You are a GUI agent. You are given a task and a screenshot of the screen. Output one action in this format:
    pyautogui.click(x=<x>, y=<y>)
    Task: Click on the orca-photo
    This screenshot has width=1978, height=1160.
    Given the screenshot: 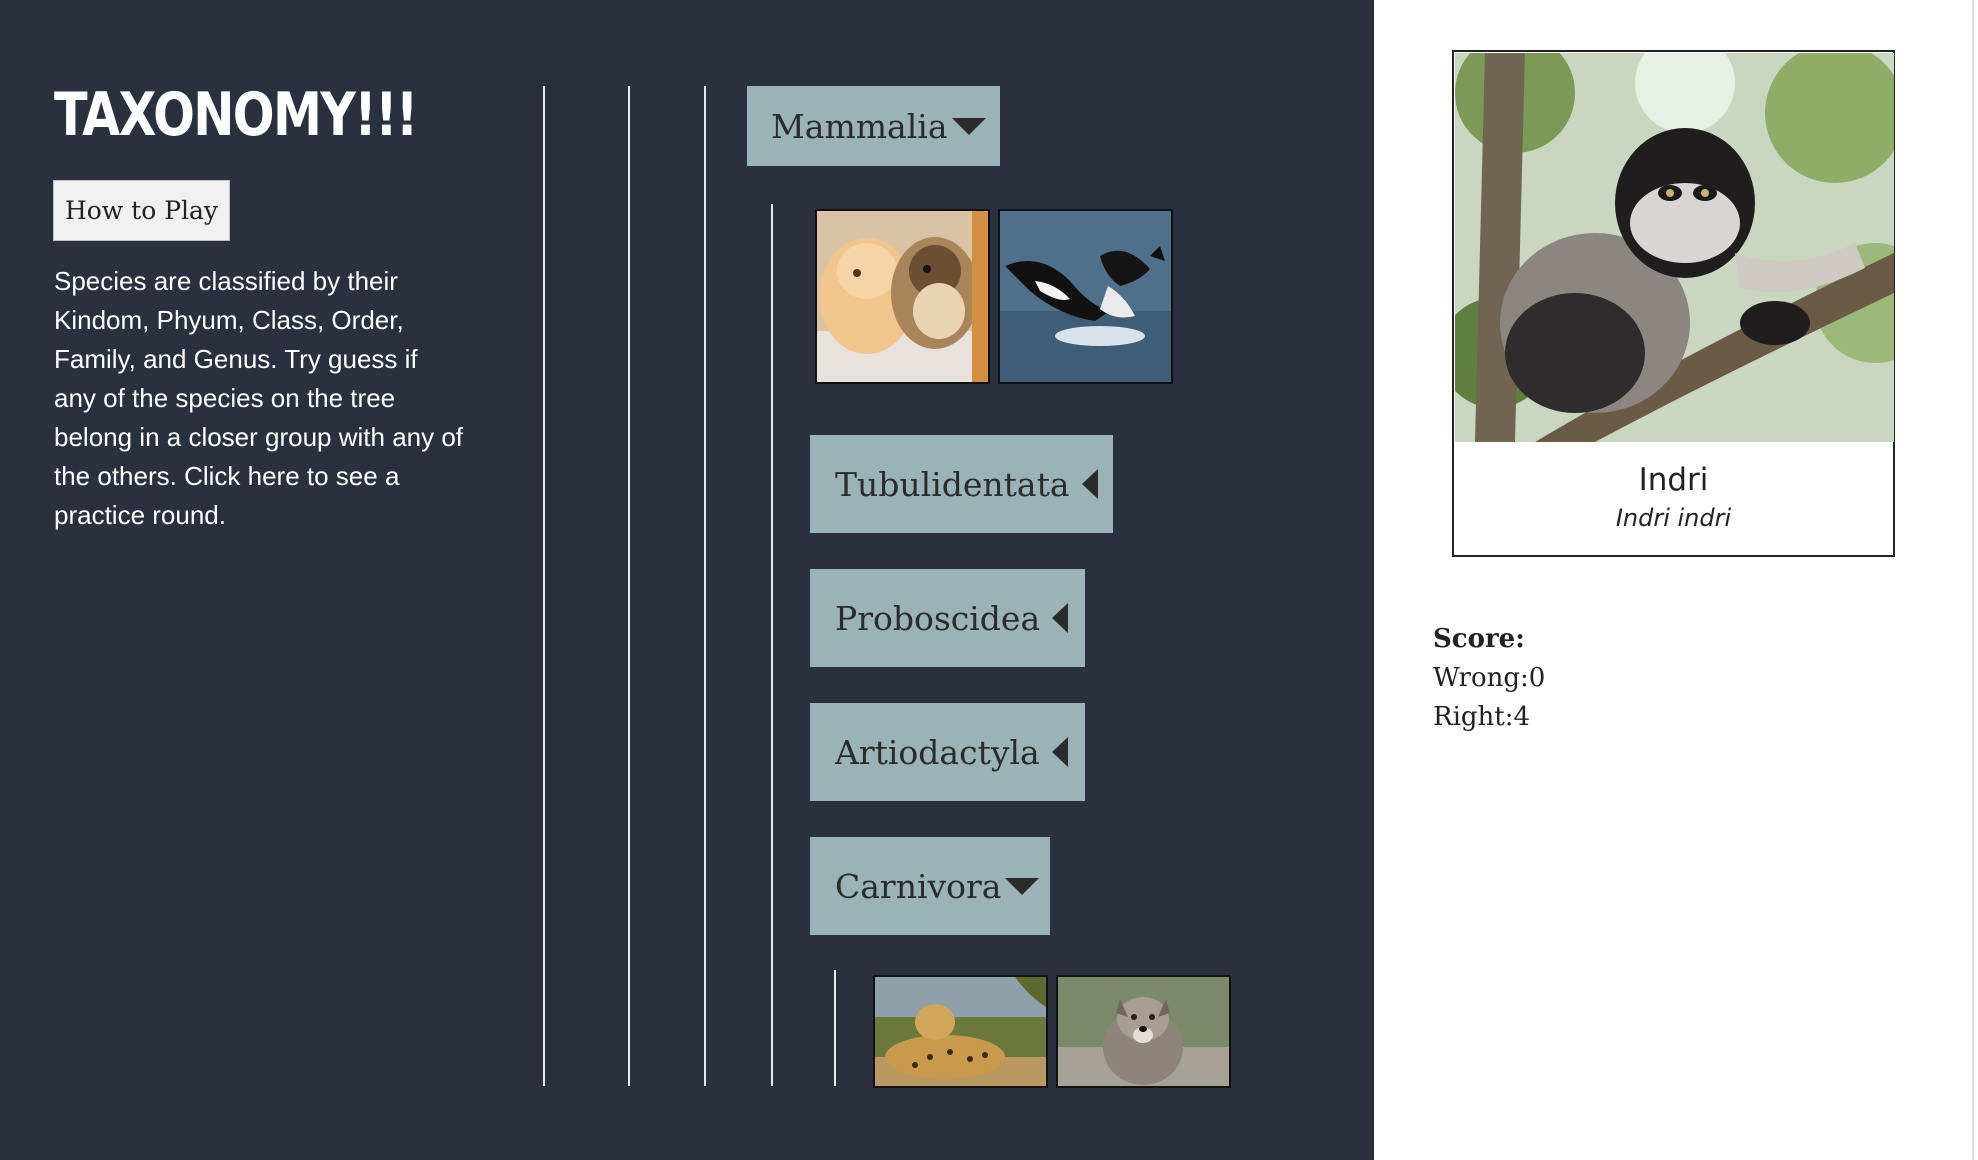 What is the action you would take?
    pyautogui.click(x=1085, y=296)
    